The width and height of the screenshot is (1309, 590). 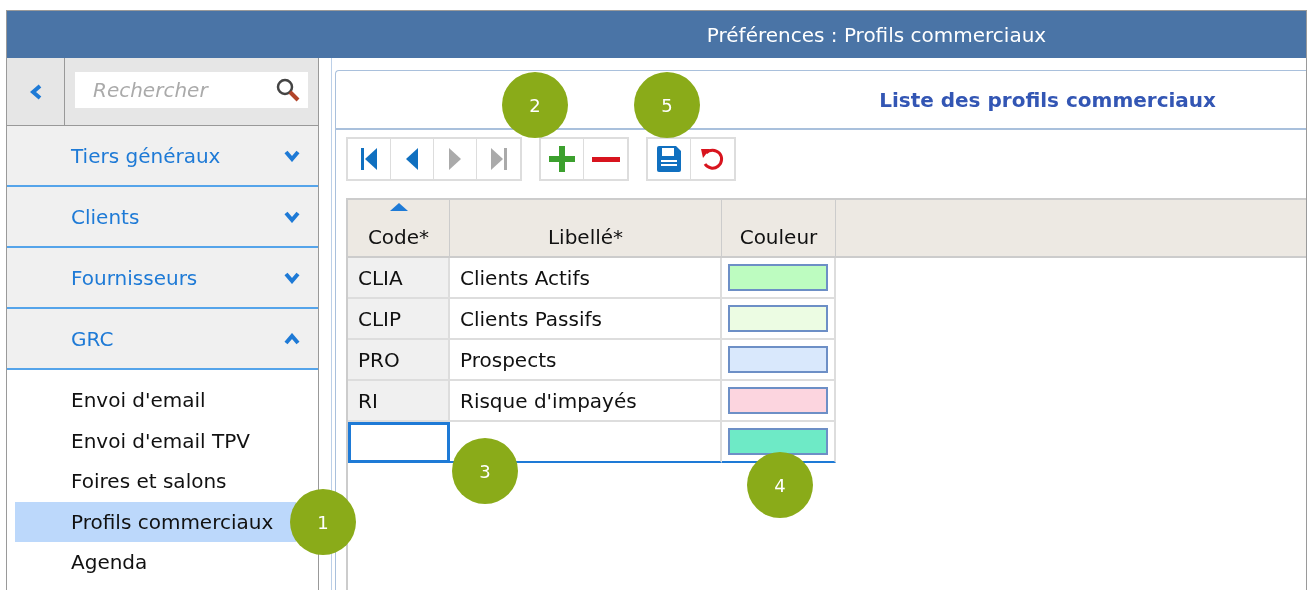 What do you see at coordinates (155, 521) in the screenshot?
I see `sidebar-item: Profils commerciaux` at bounding box center [155, 521].